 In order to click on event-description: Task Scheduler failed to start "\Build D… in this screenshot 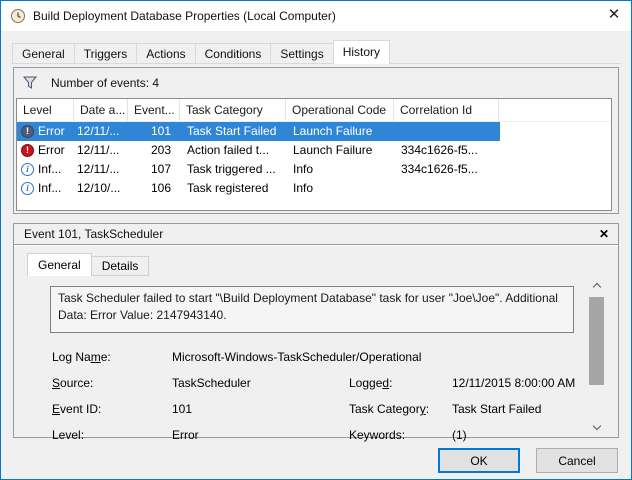, I will do `click(312, 309)`.